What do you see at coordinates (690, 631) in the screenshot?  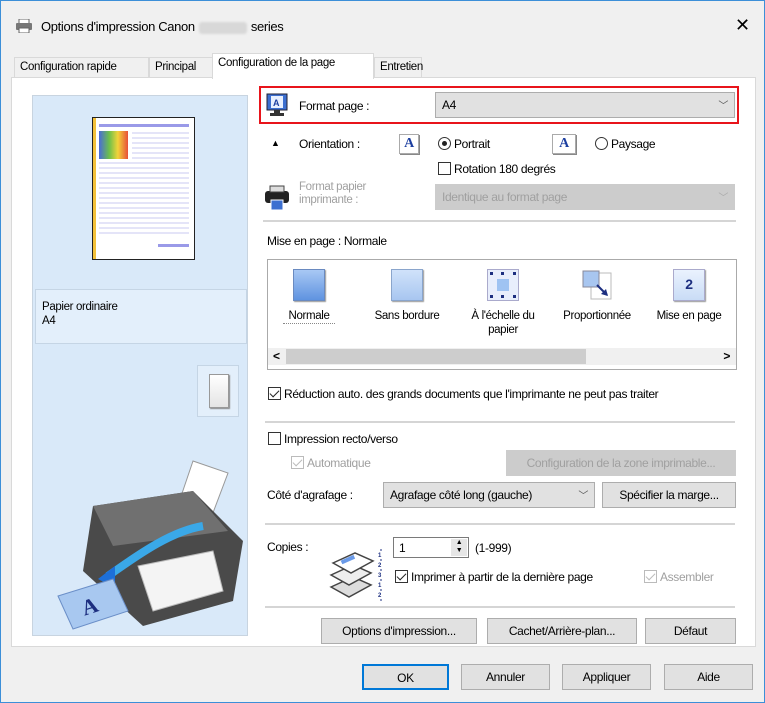 I see `defaut-button: Défaut` at bounding box center [690, 631].